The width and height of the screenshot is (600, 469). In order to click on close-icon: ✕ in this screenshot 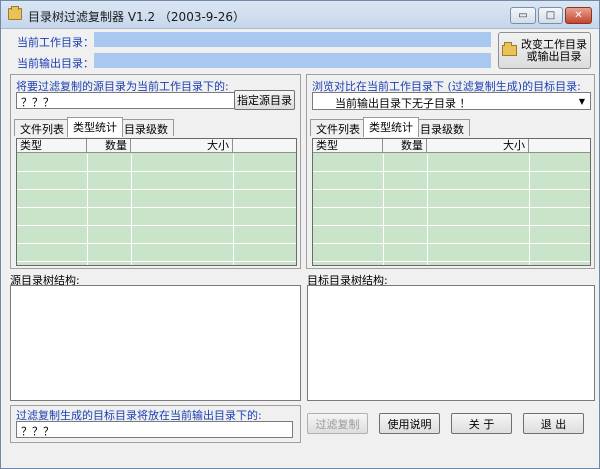, I will do `click(578, 15)`.